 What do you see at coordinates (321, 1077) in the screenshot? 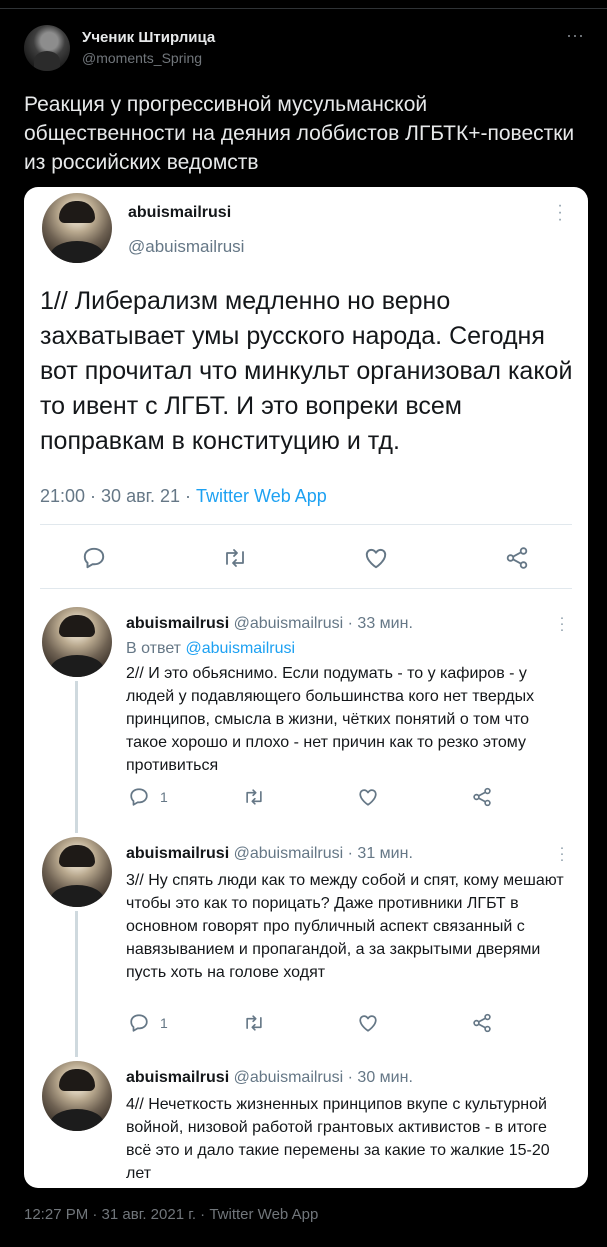
I see `reply-meta: @abuismailrusi · 30 мин.` at bounding box center [321, 1077].